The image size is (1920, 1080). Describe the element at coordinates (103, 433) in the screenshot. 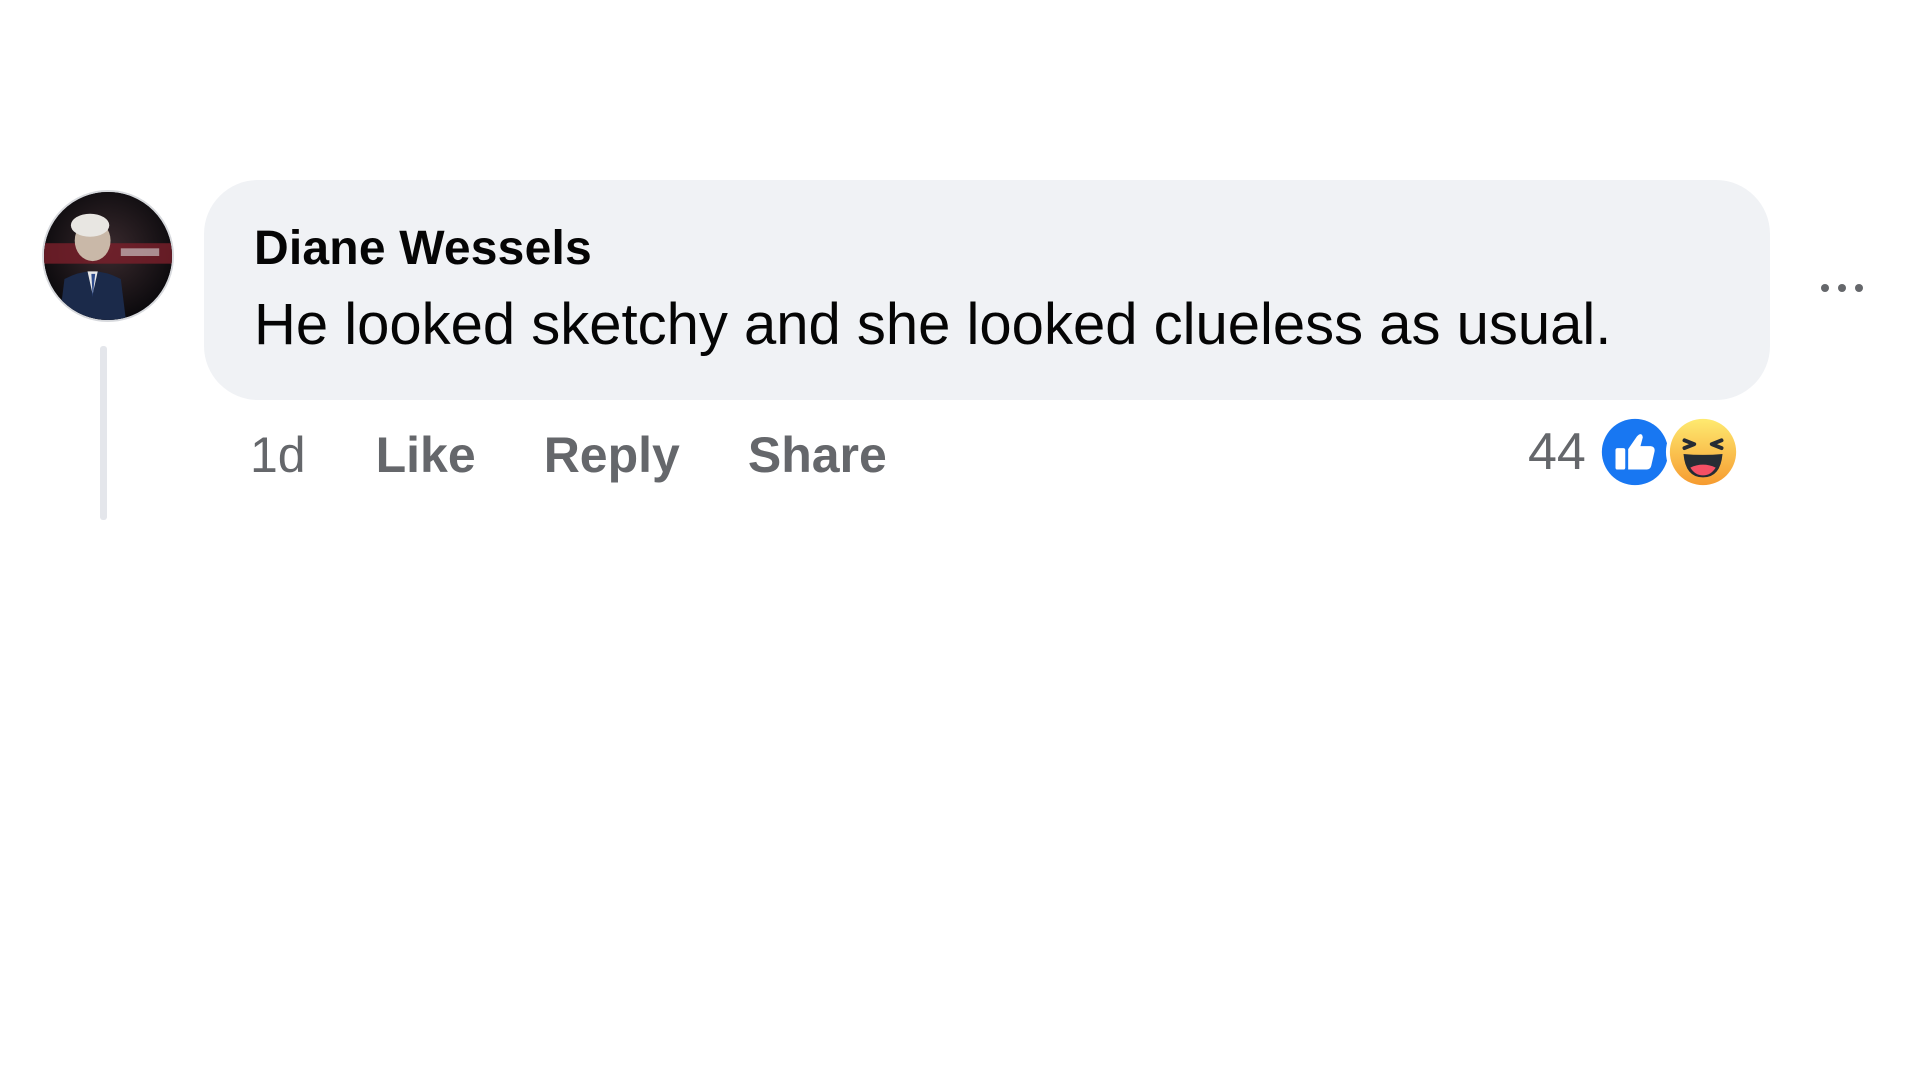

I see `thread-line` at that location.